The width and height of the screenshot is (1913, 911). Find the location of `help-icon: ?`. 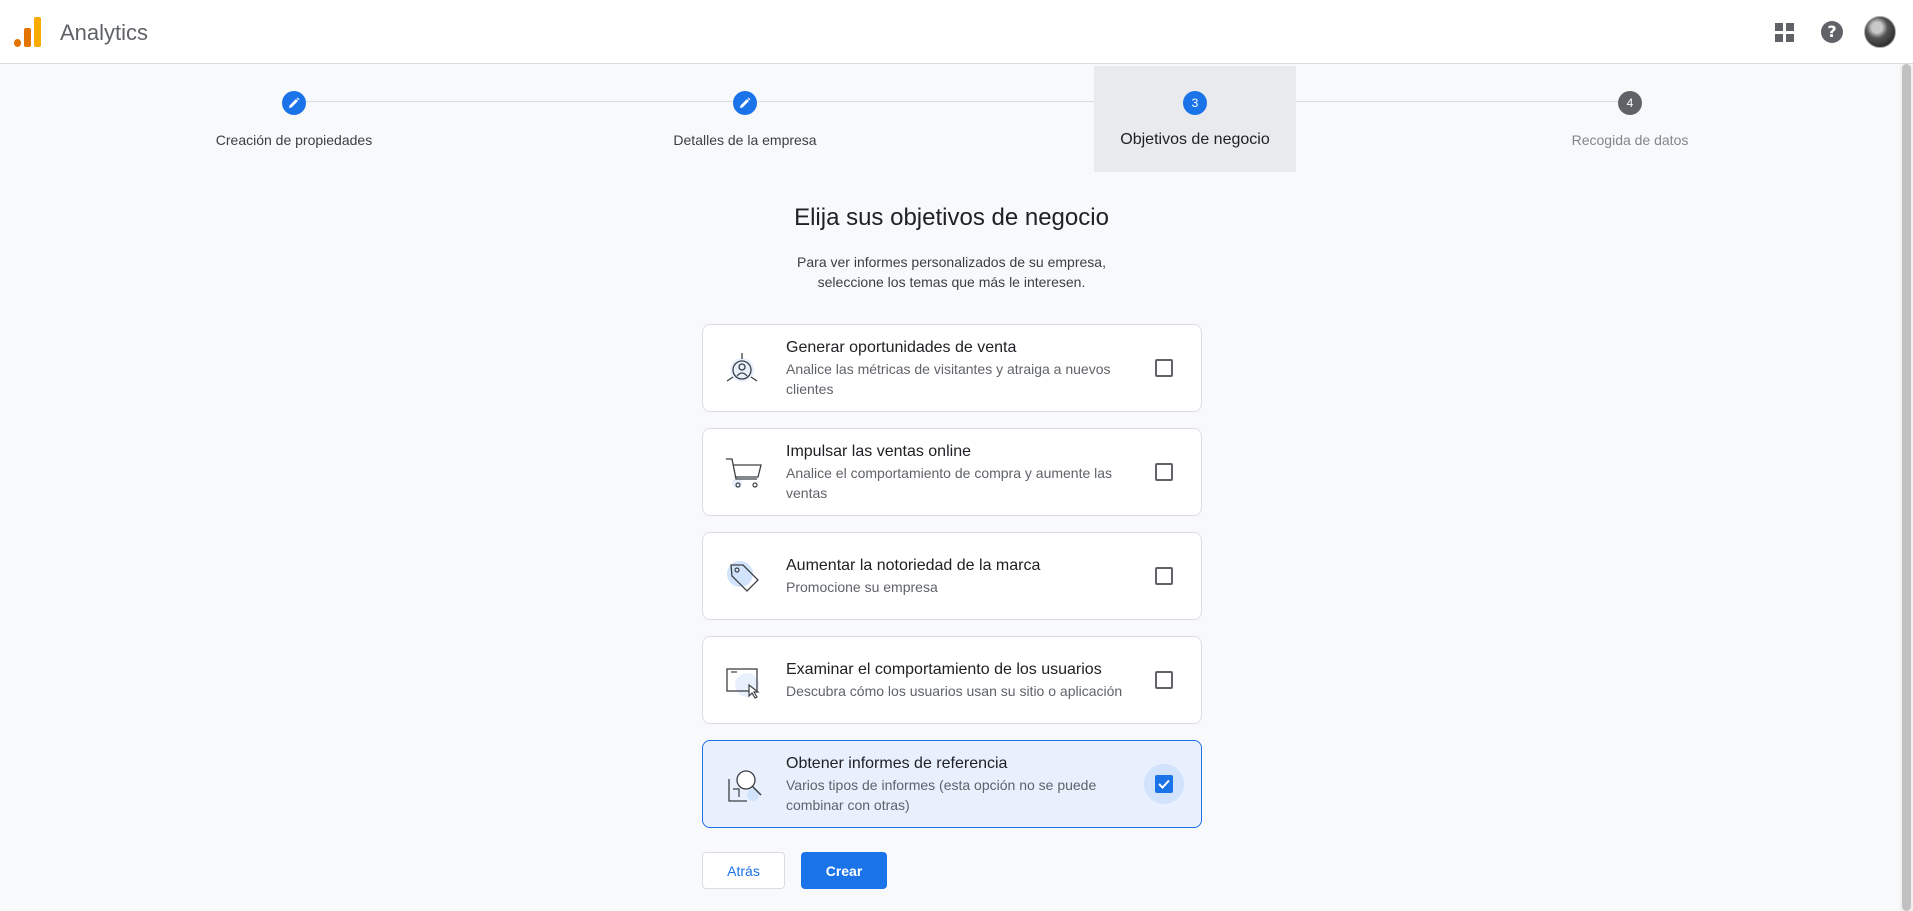

help-icon: ? is located at coordinates (1832, 32).